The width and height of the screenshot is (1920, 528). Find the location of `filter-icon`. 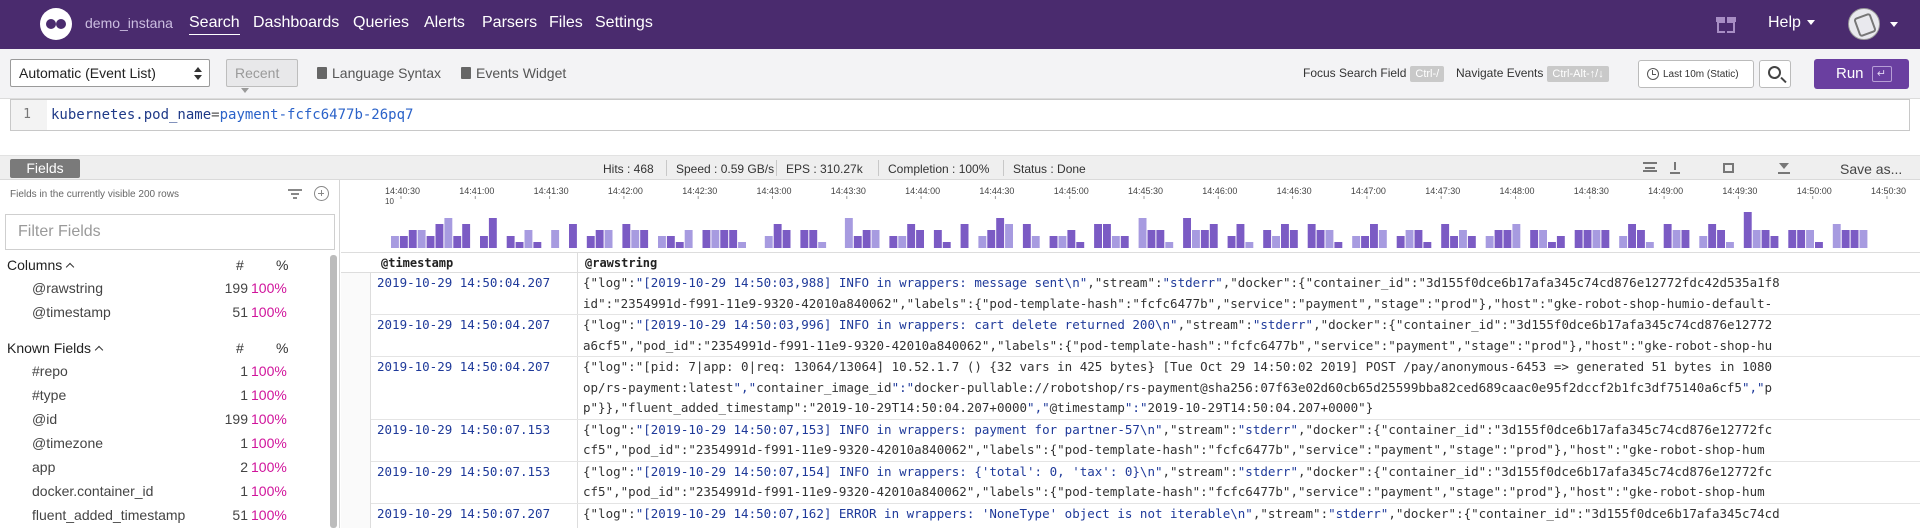

filter-icon is located at coordinates (295, 194).